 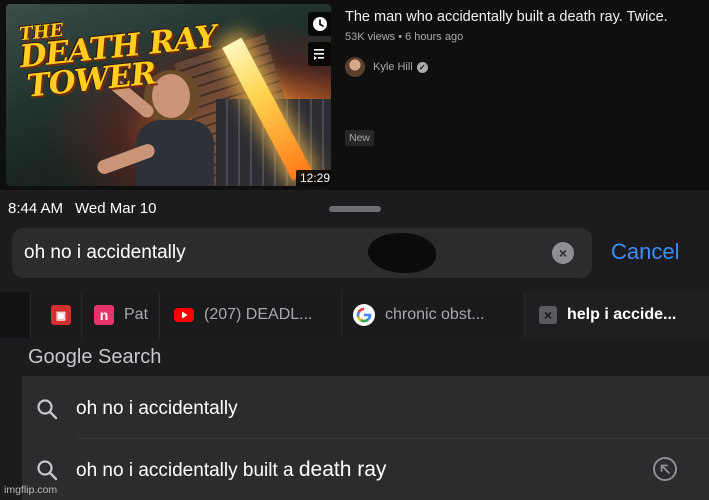 What do you see at coordinates (355, 67) in the screenshot?
I see `channel-avatar` at bounding box center [355, 67].